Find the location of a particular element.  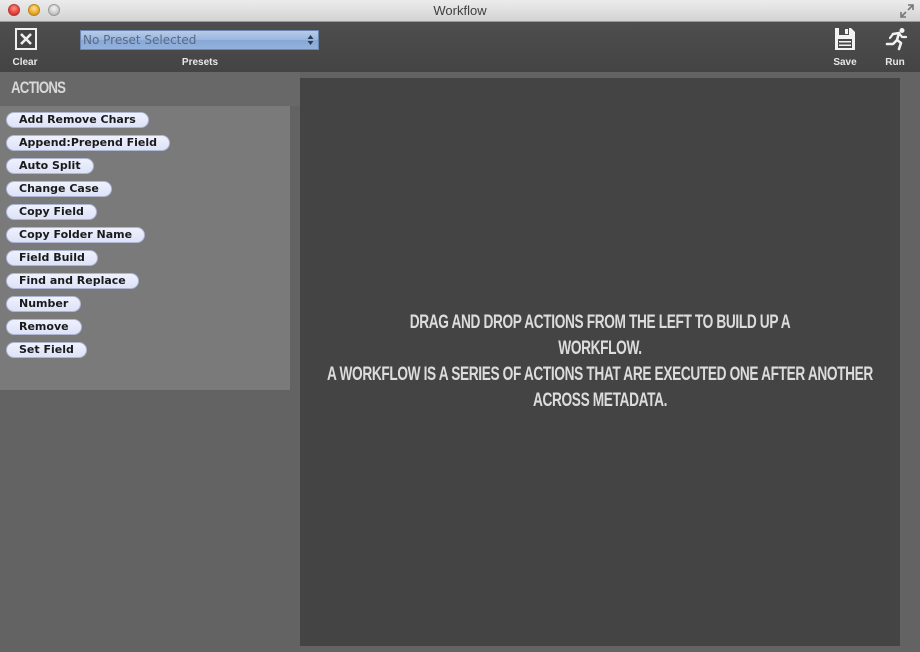

action-set-field: Set Field is located at coordinates (46, 350).